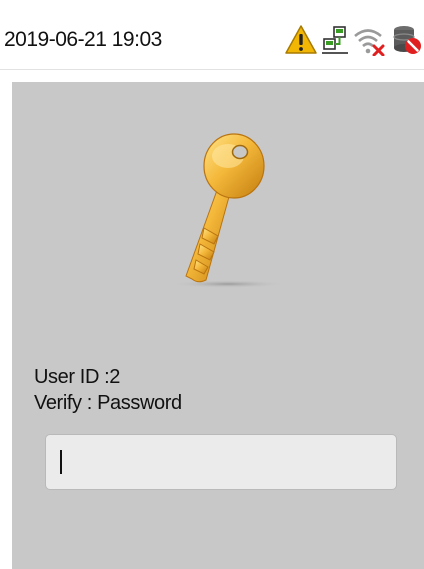  Describe the element at coordinates (335, 40) in the screenshot. I see `network-icon` at that location.